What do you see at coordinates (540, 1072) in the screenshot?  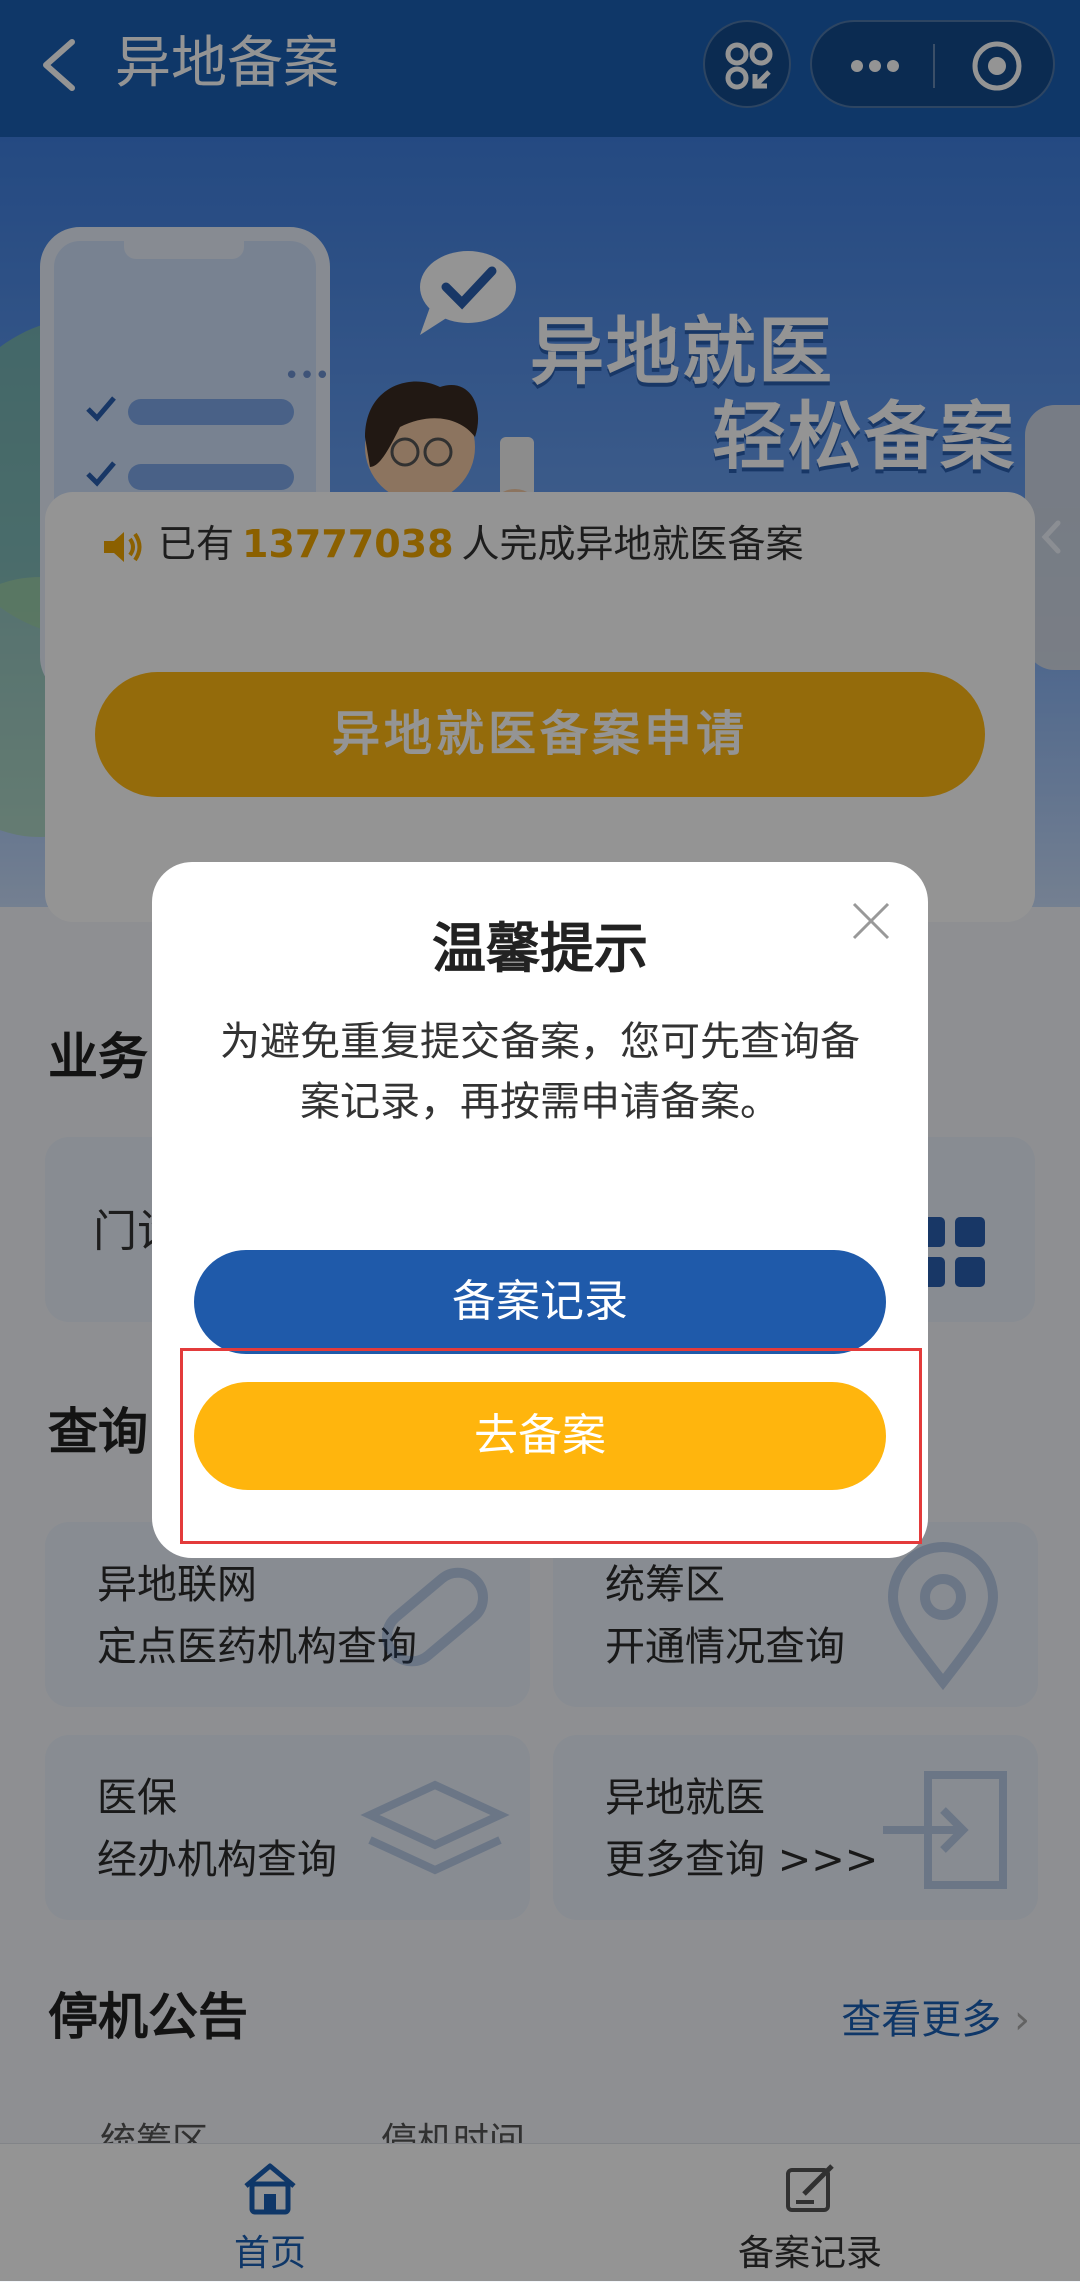 I see `dialog-message: 为避免重复提交备案，您可先查询备 案记录，再按需申请备案。` at bounding box center [540, 1072].